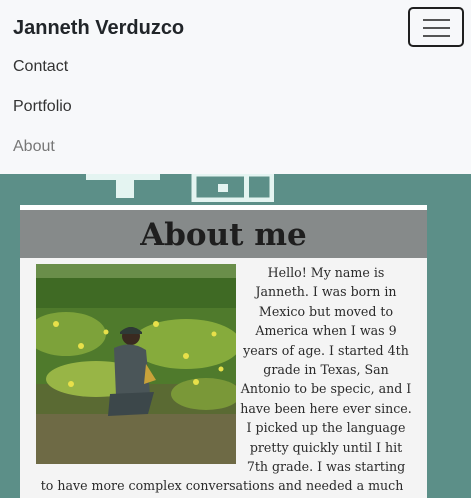 The image size is (471, 498). Describe the element at coordinates (98, 28) in the screenshot. I see `brand-link: Janneth Verduzco` at that location.